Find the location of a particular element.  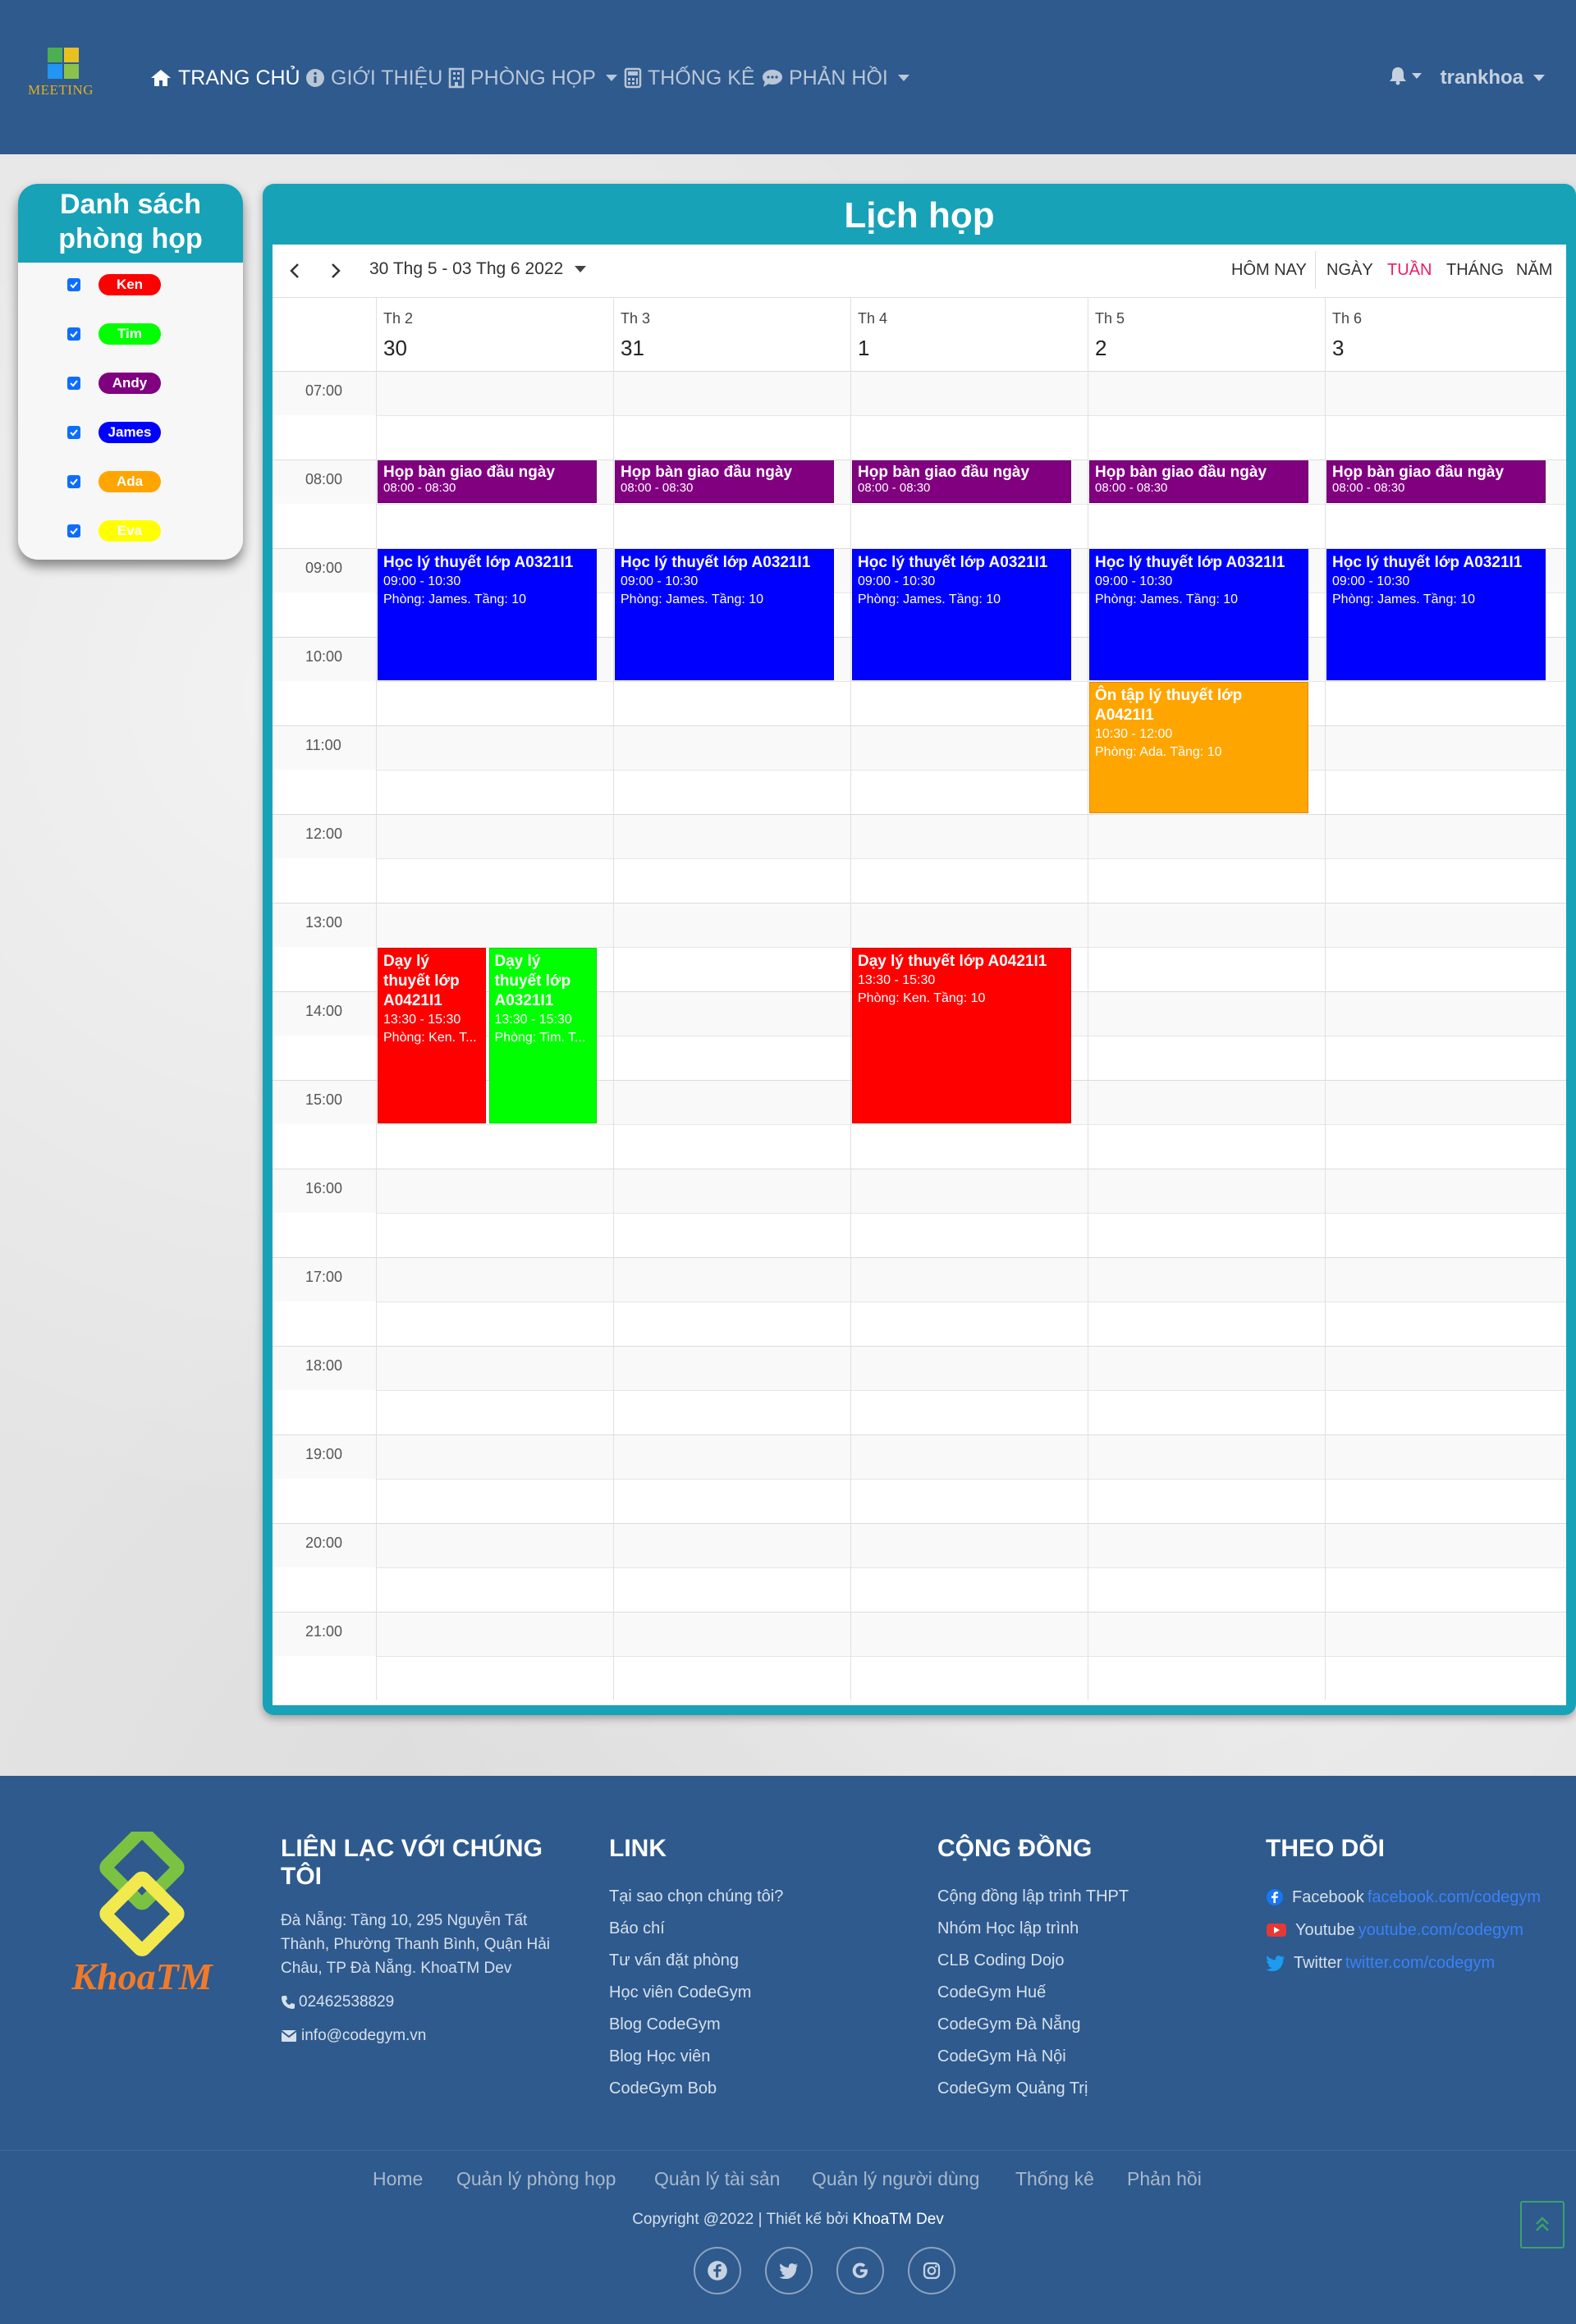

footer-nav-link: Thống kê is located at coordinates (1054, 2179).